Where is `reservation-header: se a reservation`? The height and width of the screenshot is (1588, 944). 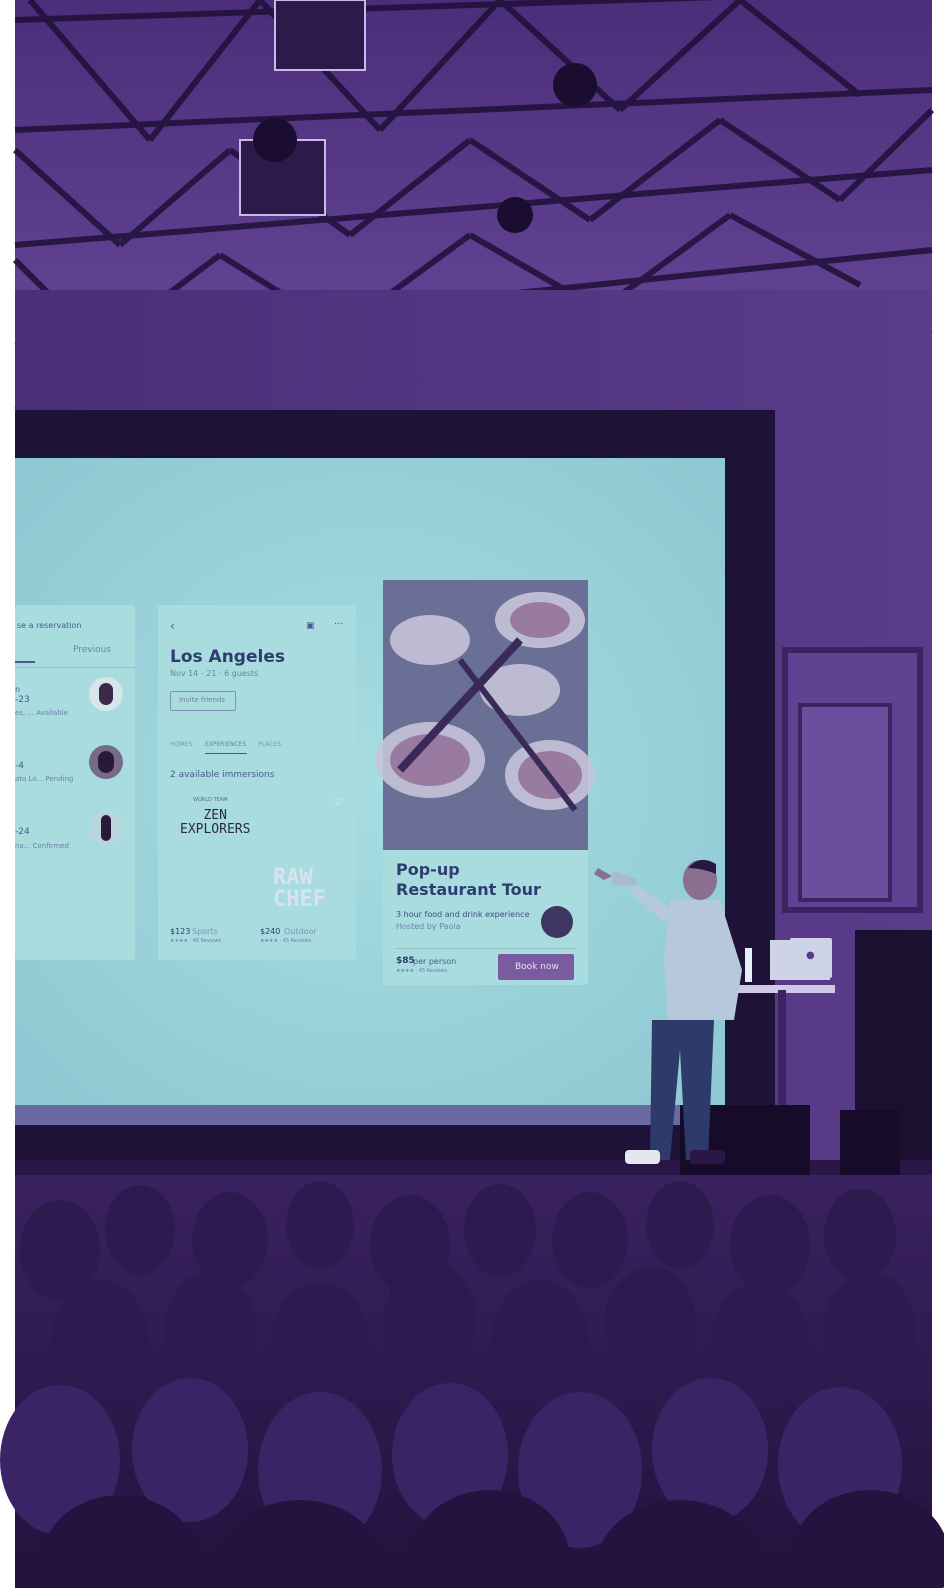
reservation-header: se a reservation is located at coordinates (49, 625).